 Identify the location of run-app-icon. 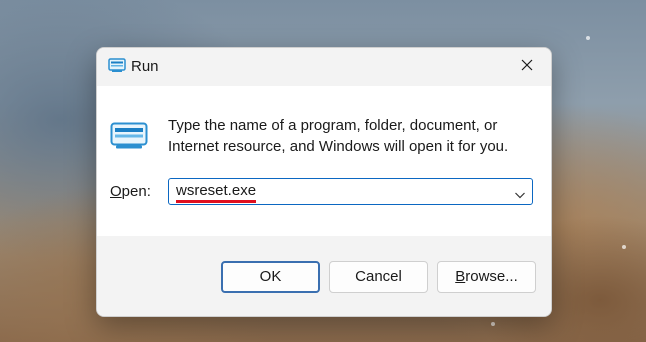
(117, 65).